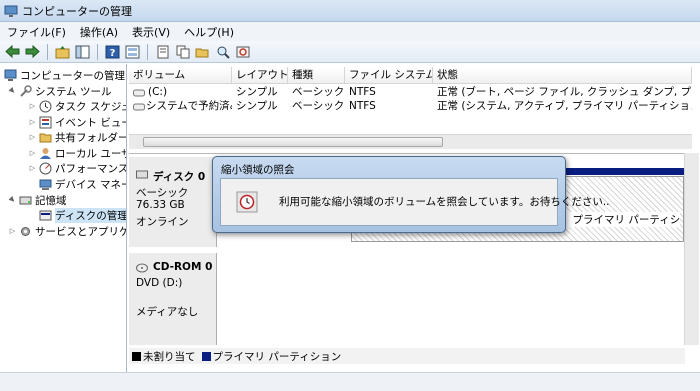 The width and height of the screenshot is (700, 391). What do you see at coordinates (350, 52) in the screenshot?
I see `toolbar: ?` at bounding box center [350, 52].